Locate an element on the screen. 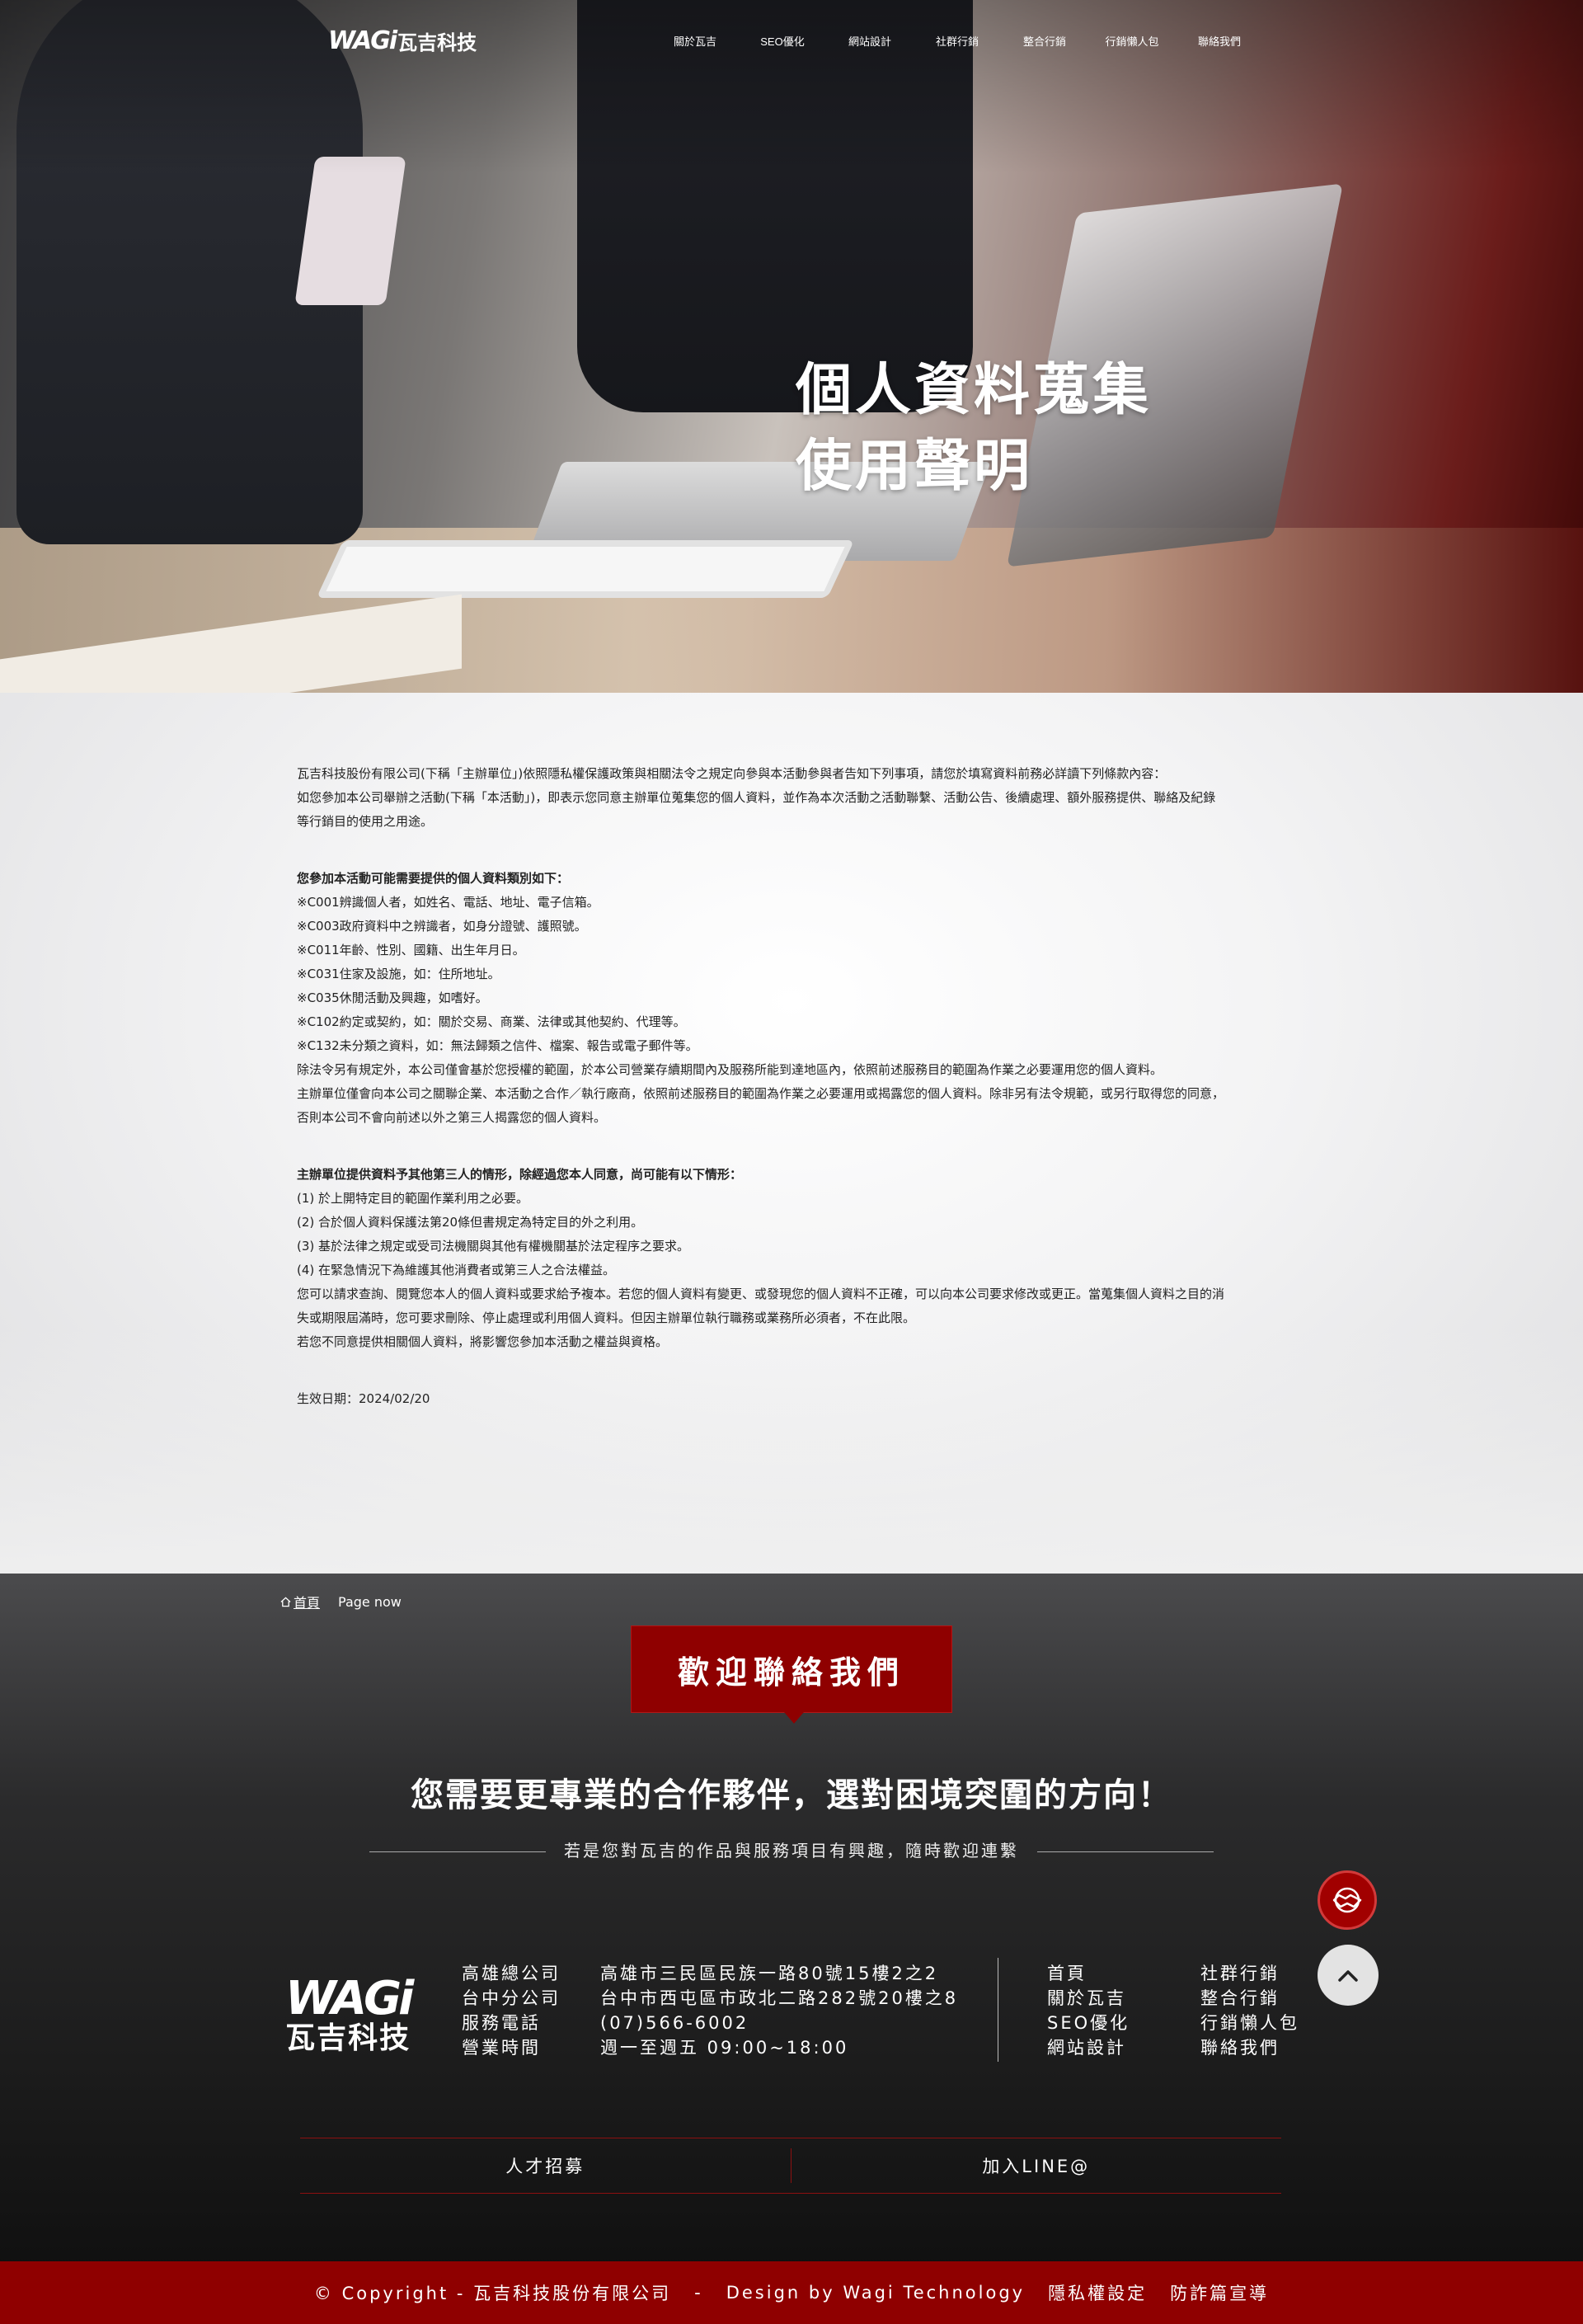 Image resolution: width=1583 pixels, height=2324 pixels. line-link: 加入LINE@ is located at coordinates (1037, 2165).